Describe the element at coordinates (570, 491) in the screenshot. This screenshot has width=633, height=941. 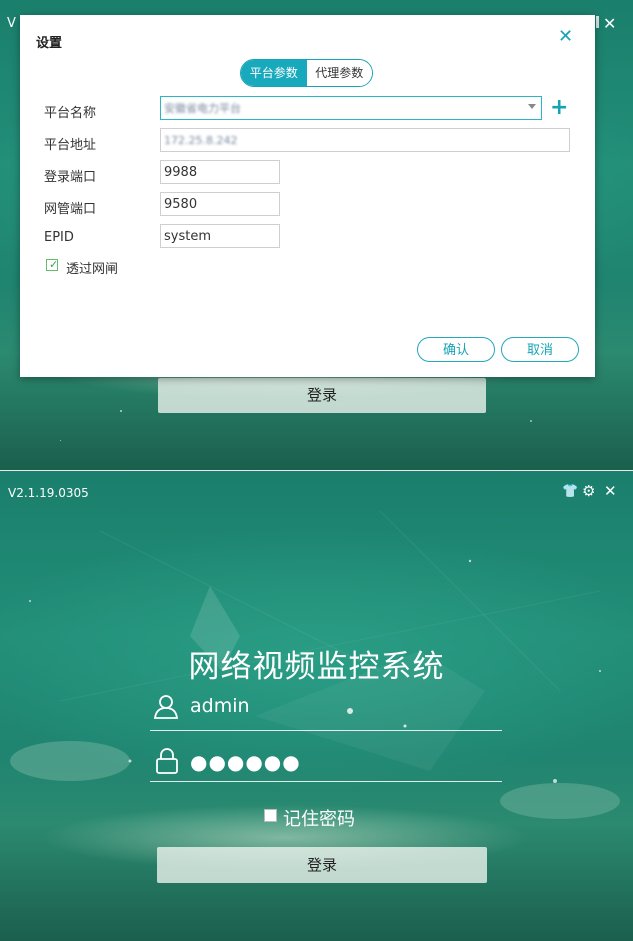
I see `skin-icon: 👕` at that location.